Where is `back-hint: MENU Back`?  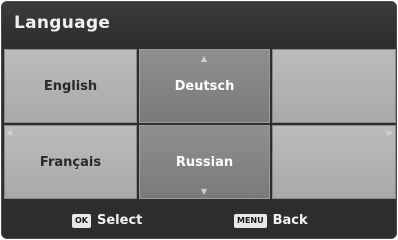 back-hint: MENU Back is located at coordinates (271, 220).